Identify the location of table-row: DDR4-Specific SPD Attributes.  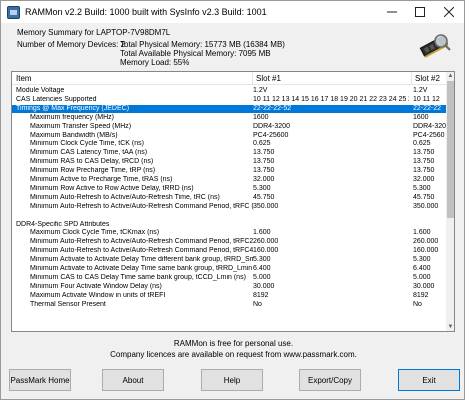
(229, 225).